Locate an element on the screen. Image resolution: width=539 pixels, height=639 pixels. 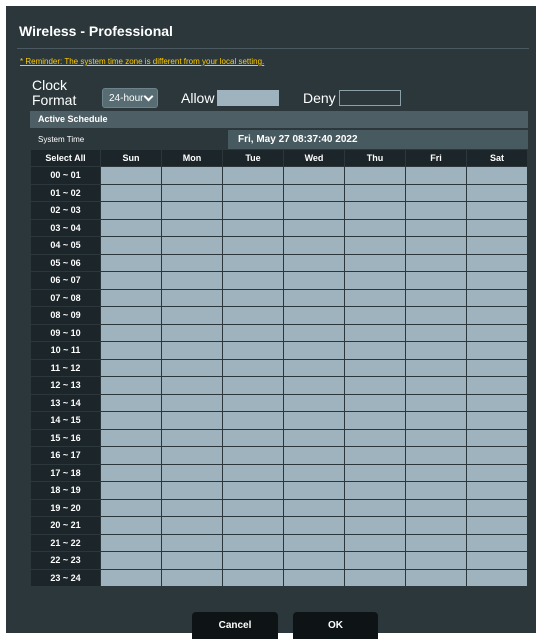
day-header-thu: Thu is located at coordinates (375, 158).